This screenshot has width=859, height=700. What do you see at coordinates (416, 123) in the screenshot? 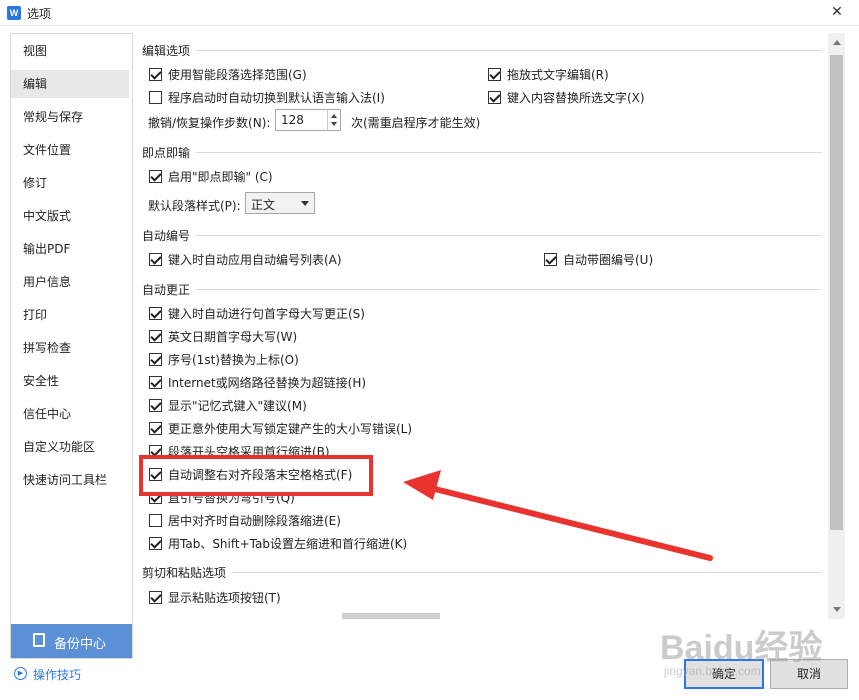
I see `undo-steps-note: 次(需重启程序才能生效)` at bounding box center [416, 123].